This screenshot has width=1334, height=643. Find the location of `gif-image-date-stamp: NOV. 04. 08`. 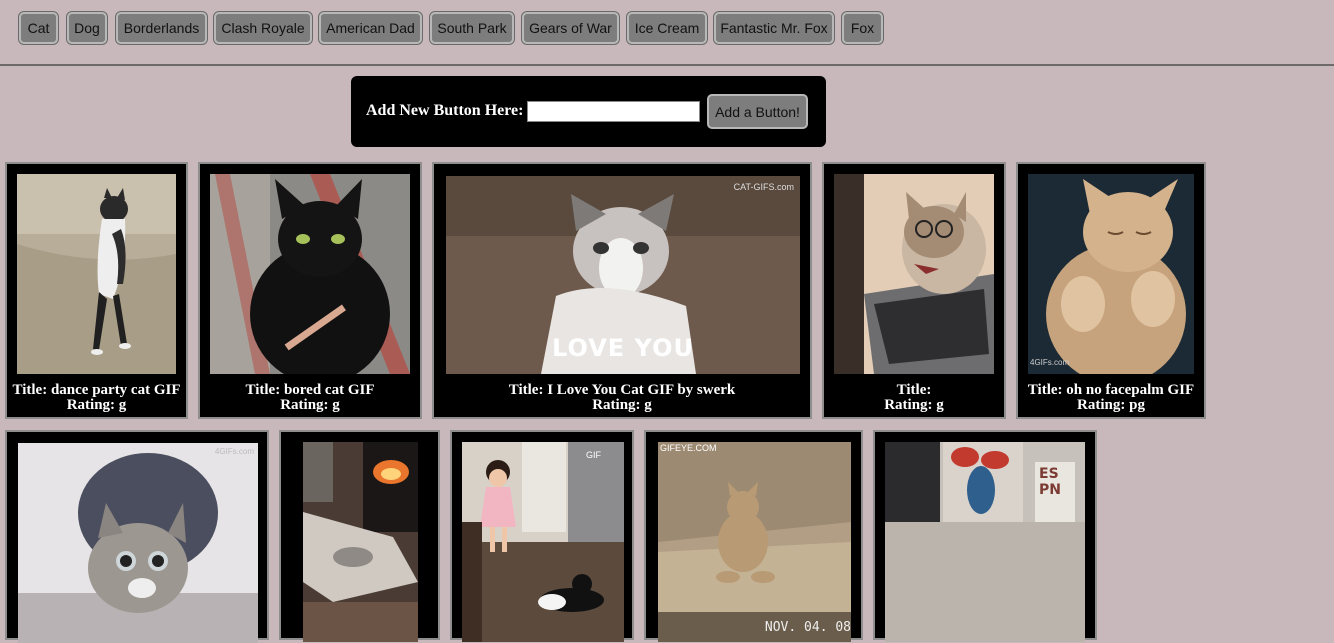

gif-image-date-stamp: NOV. 04. 08 is located at coordinates (807, 627).